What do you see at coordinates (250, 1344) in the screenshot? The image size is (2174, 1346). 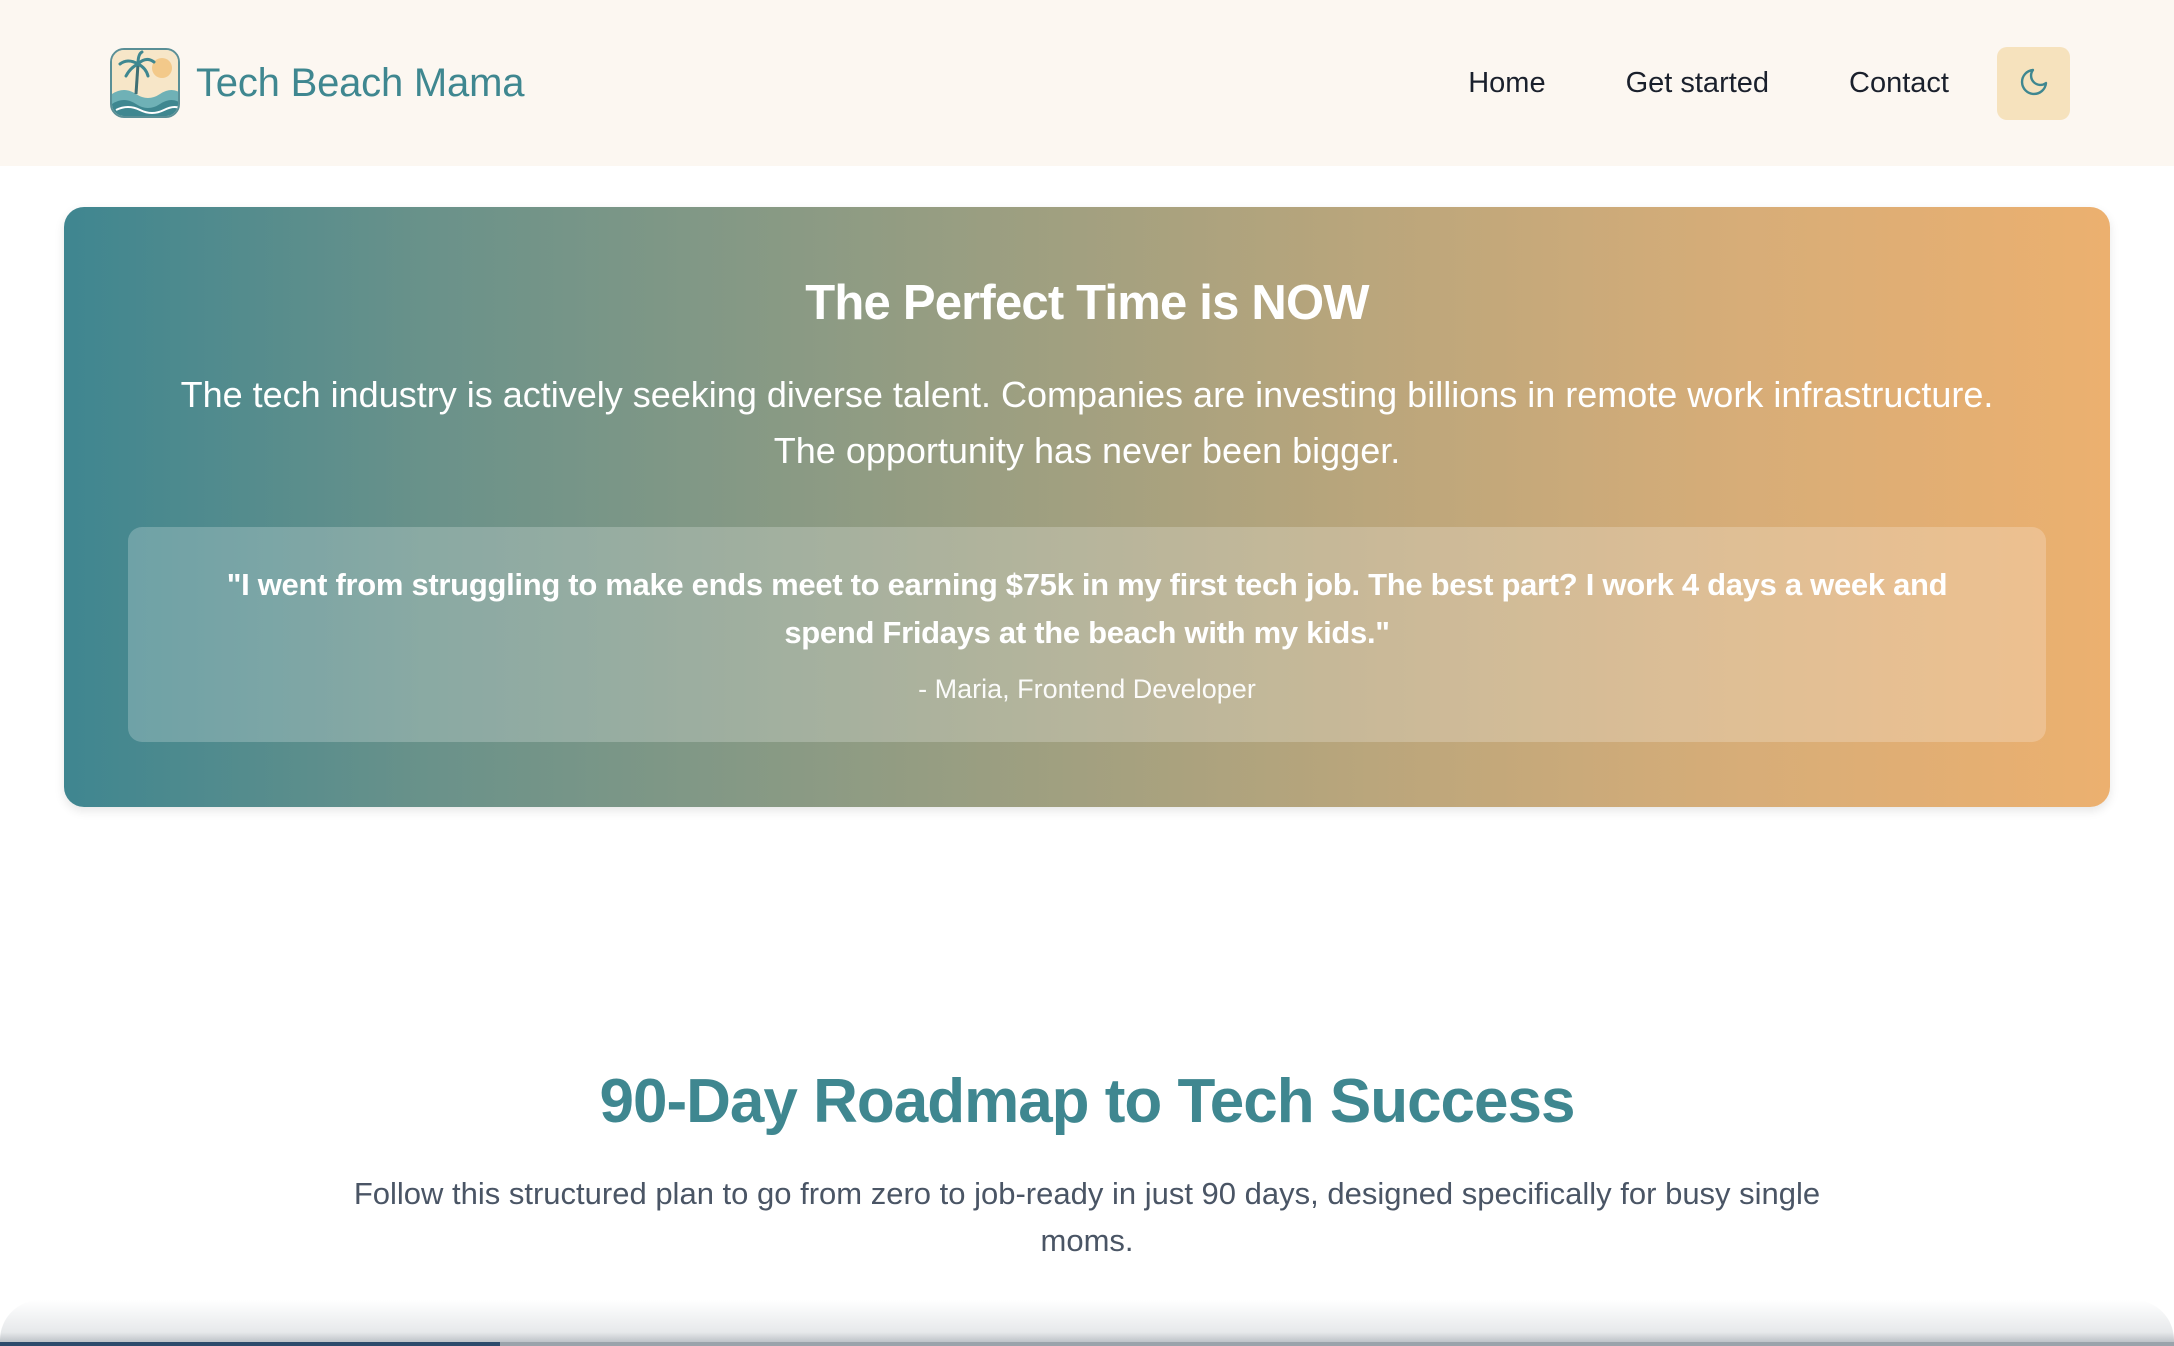 I see `bottom-divider-accent` at bounding box center [250, 1344].